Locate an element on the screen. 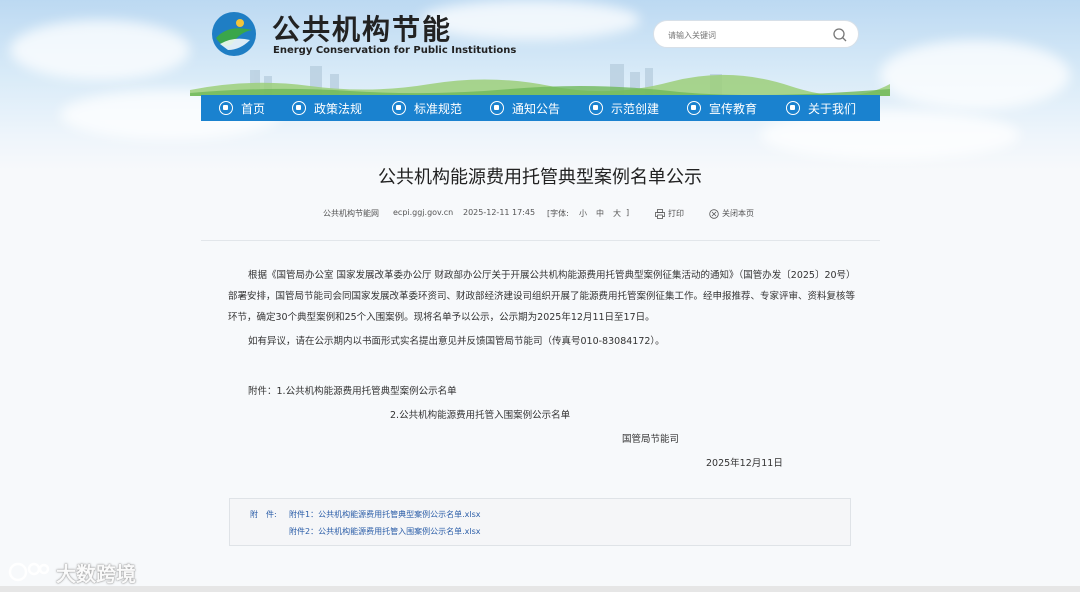  article-date: 2025-12-11 17:45 is located at coordinates (499, 212).